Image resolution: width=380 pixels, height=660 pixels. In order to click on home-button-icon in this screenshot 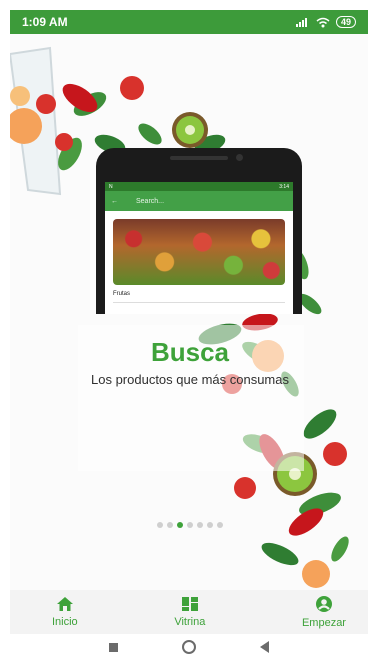, I will do `click(189, 647)`.